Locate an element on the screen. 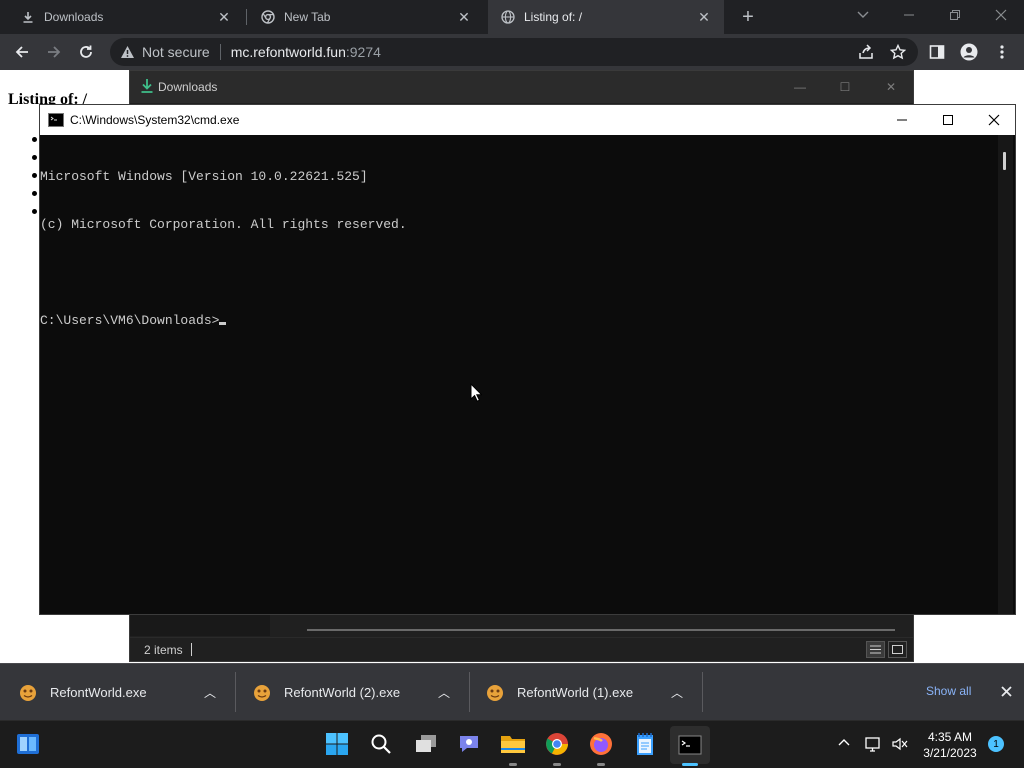  download-item: RefontWorld.exe ︿ is located at coordinates (117, 692).